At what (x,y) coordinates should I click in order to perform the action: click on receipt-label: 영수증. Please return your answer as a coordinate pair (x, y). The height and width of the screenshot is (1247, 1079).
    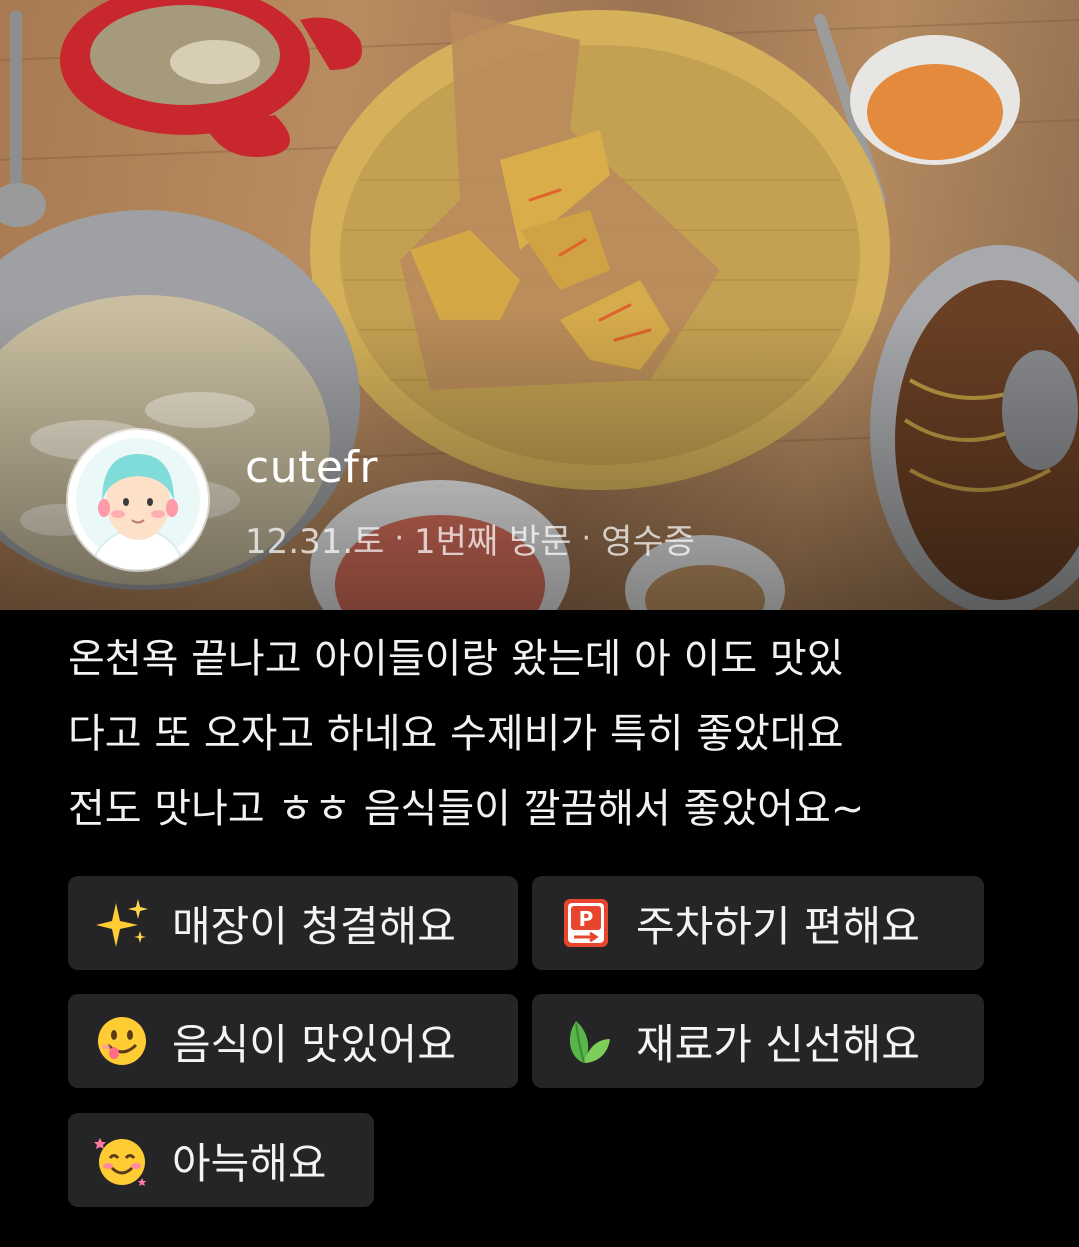
    Looking at the image, I should click on (648, 538).